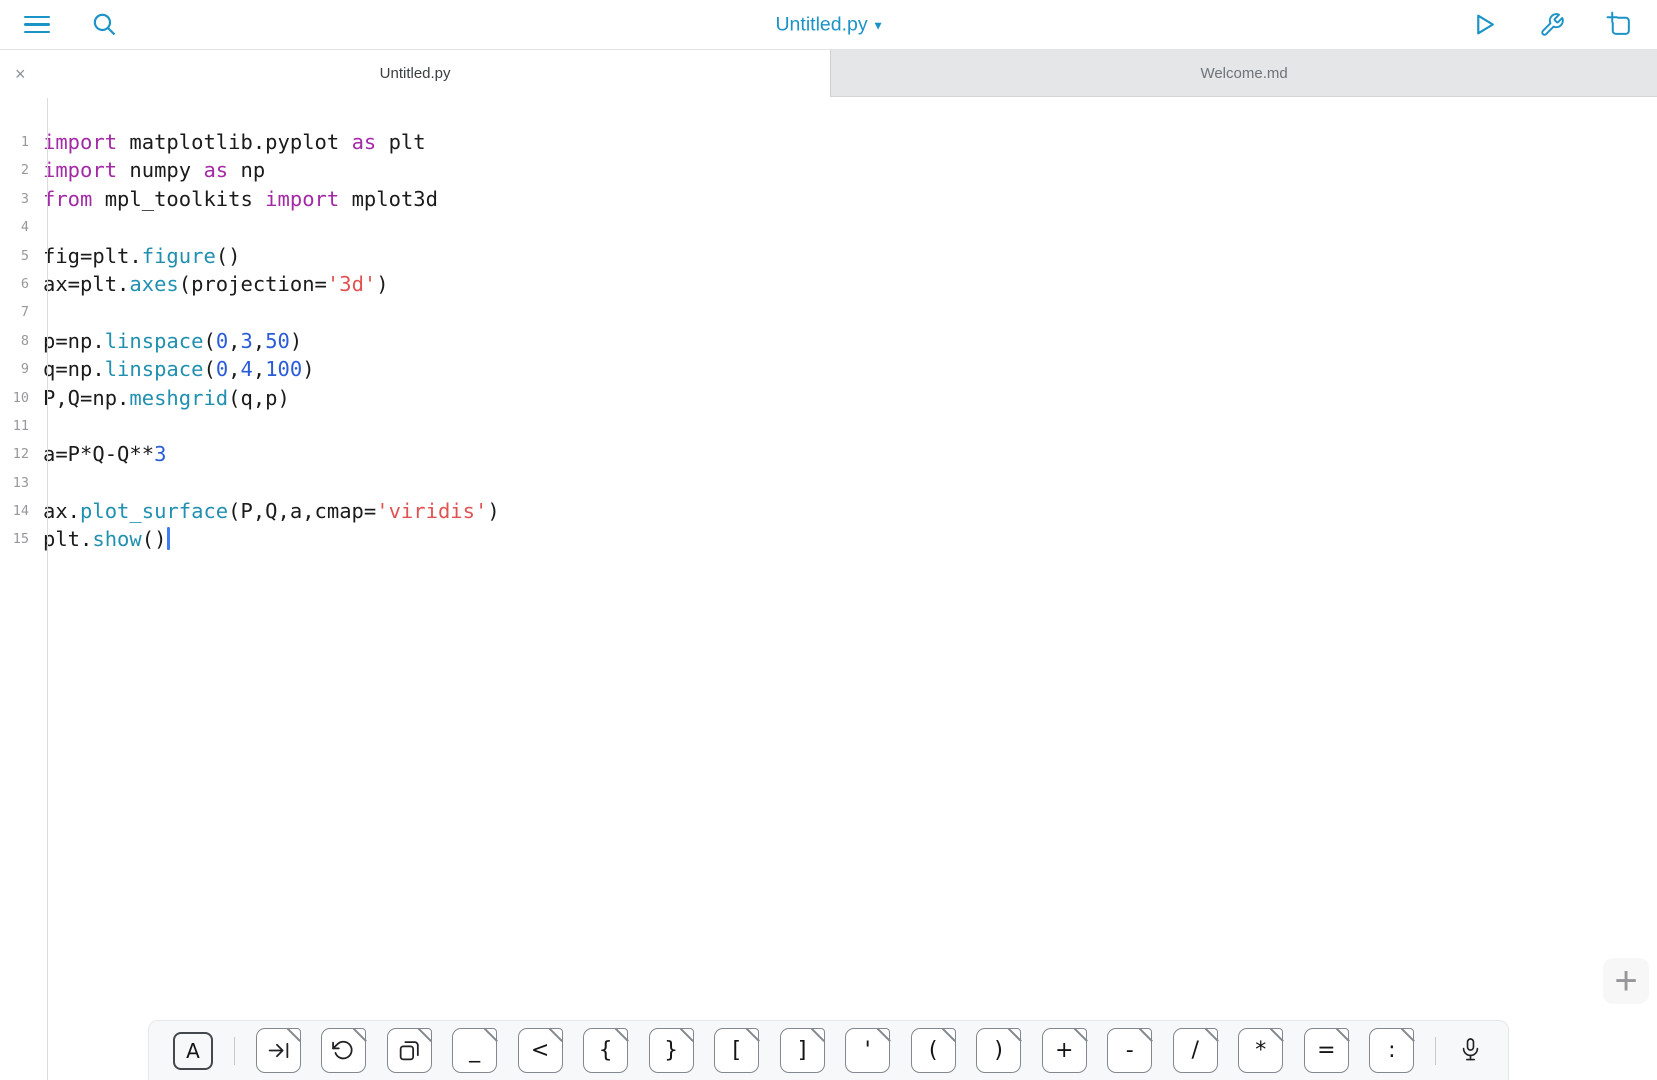 The width and height of the screenshot is (1657, 1080). Describe the element at coordinates (828, 483) in the screenshot. I see `code-line: 13` at that location.